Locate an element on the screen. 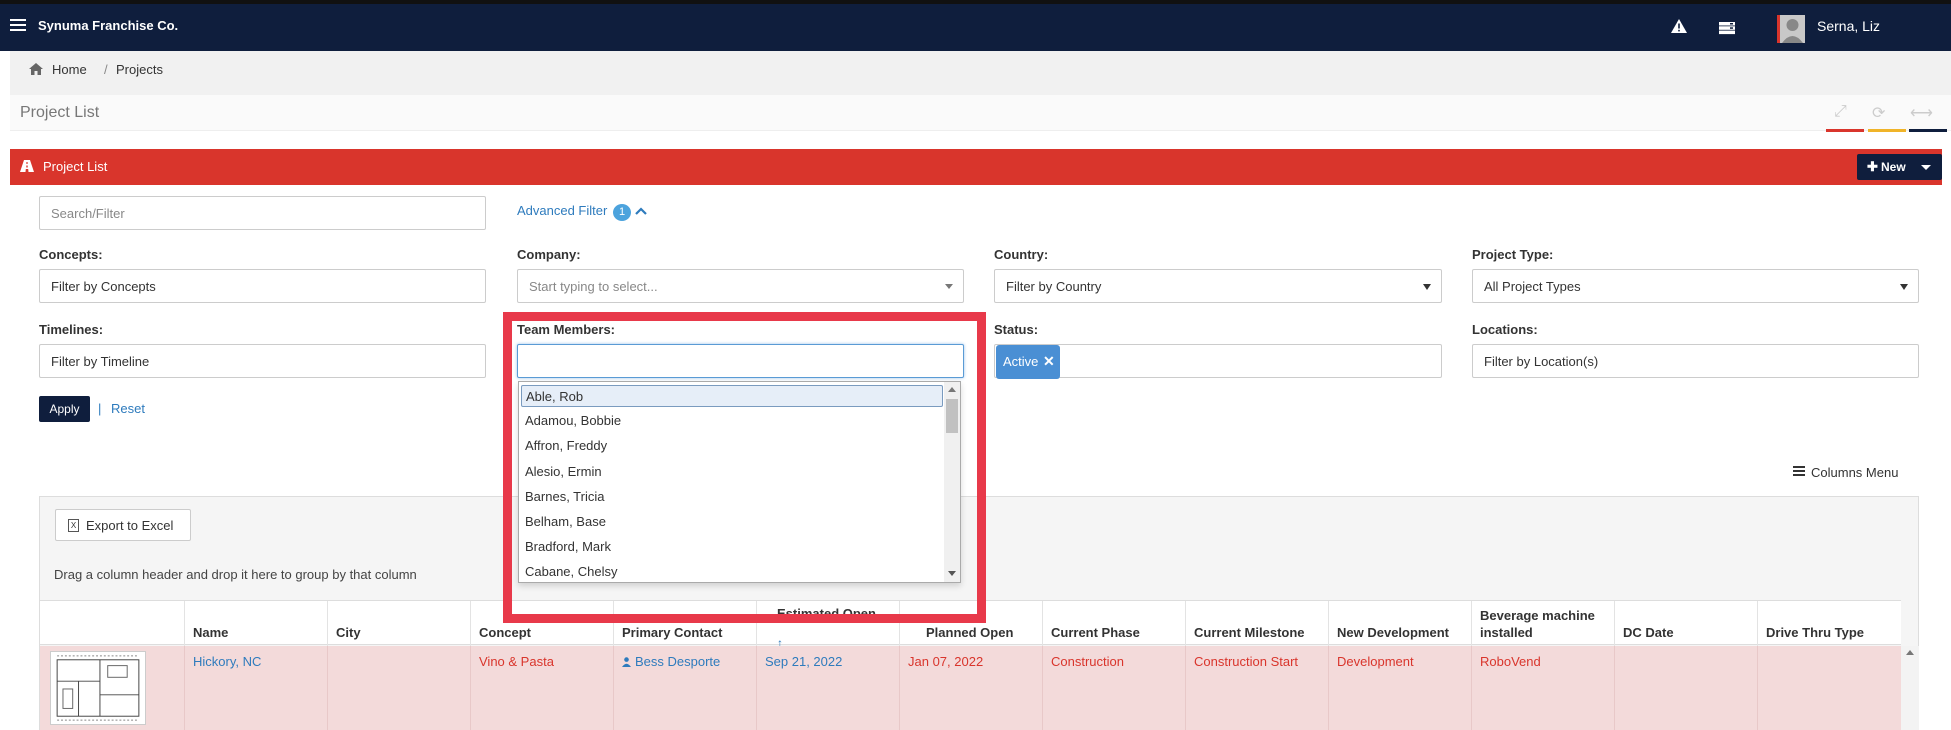  primary-contact-link: Bess Desporte is located at coordinates (677, 661).